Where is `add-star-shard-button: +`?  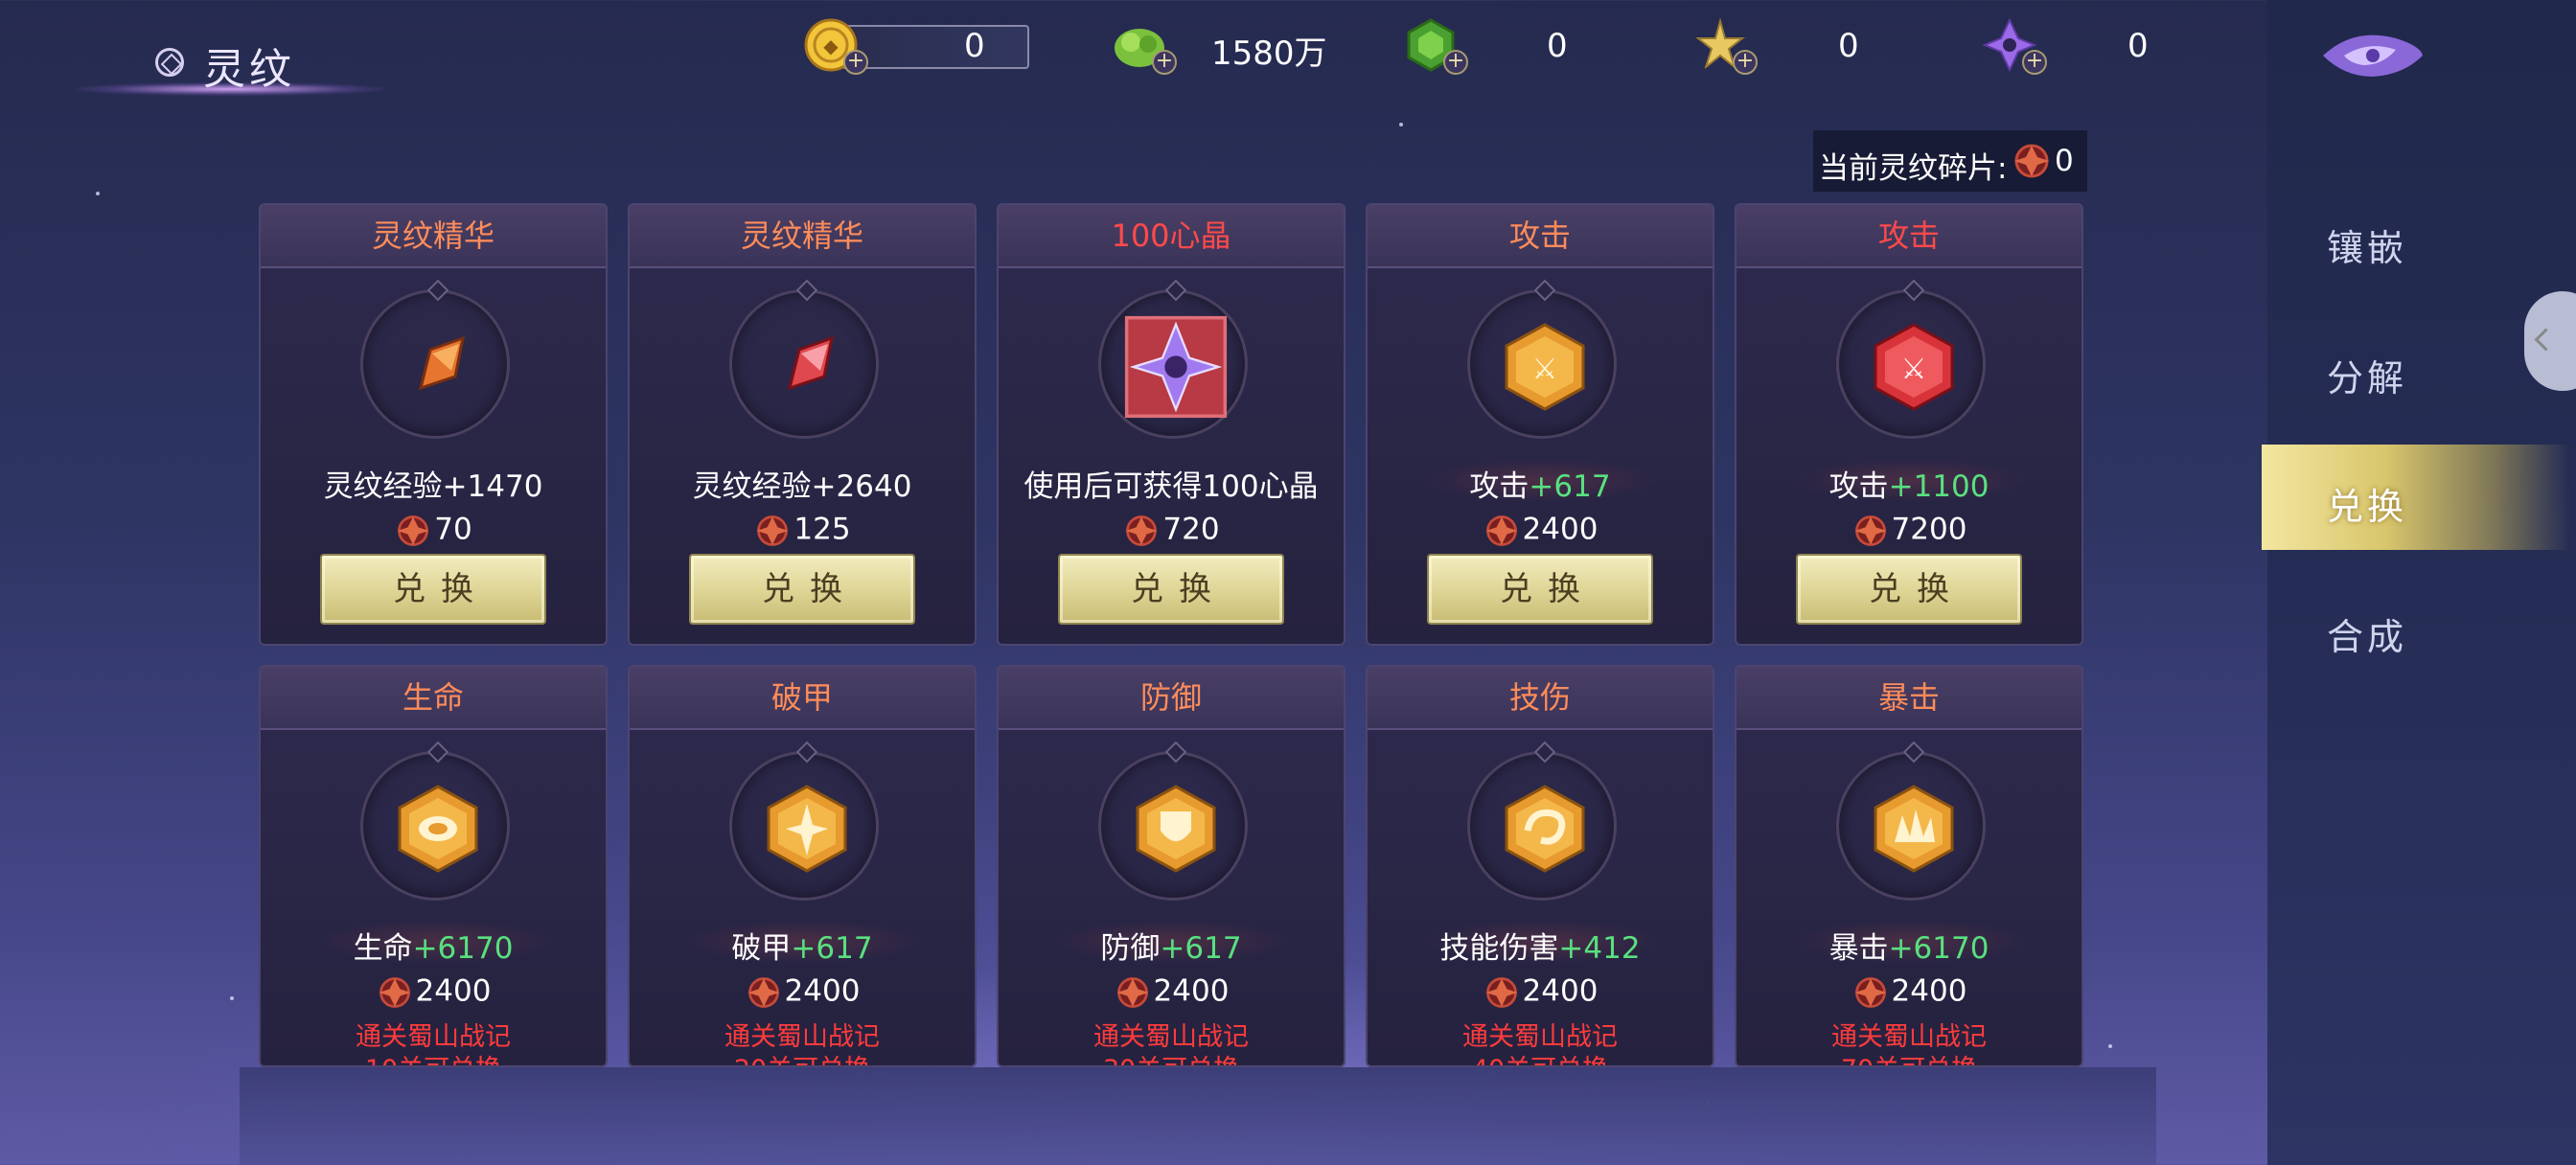
add-star-shard-button: + is located at coordinates (1745, 63).